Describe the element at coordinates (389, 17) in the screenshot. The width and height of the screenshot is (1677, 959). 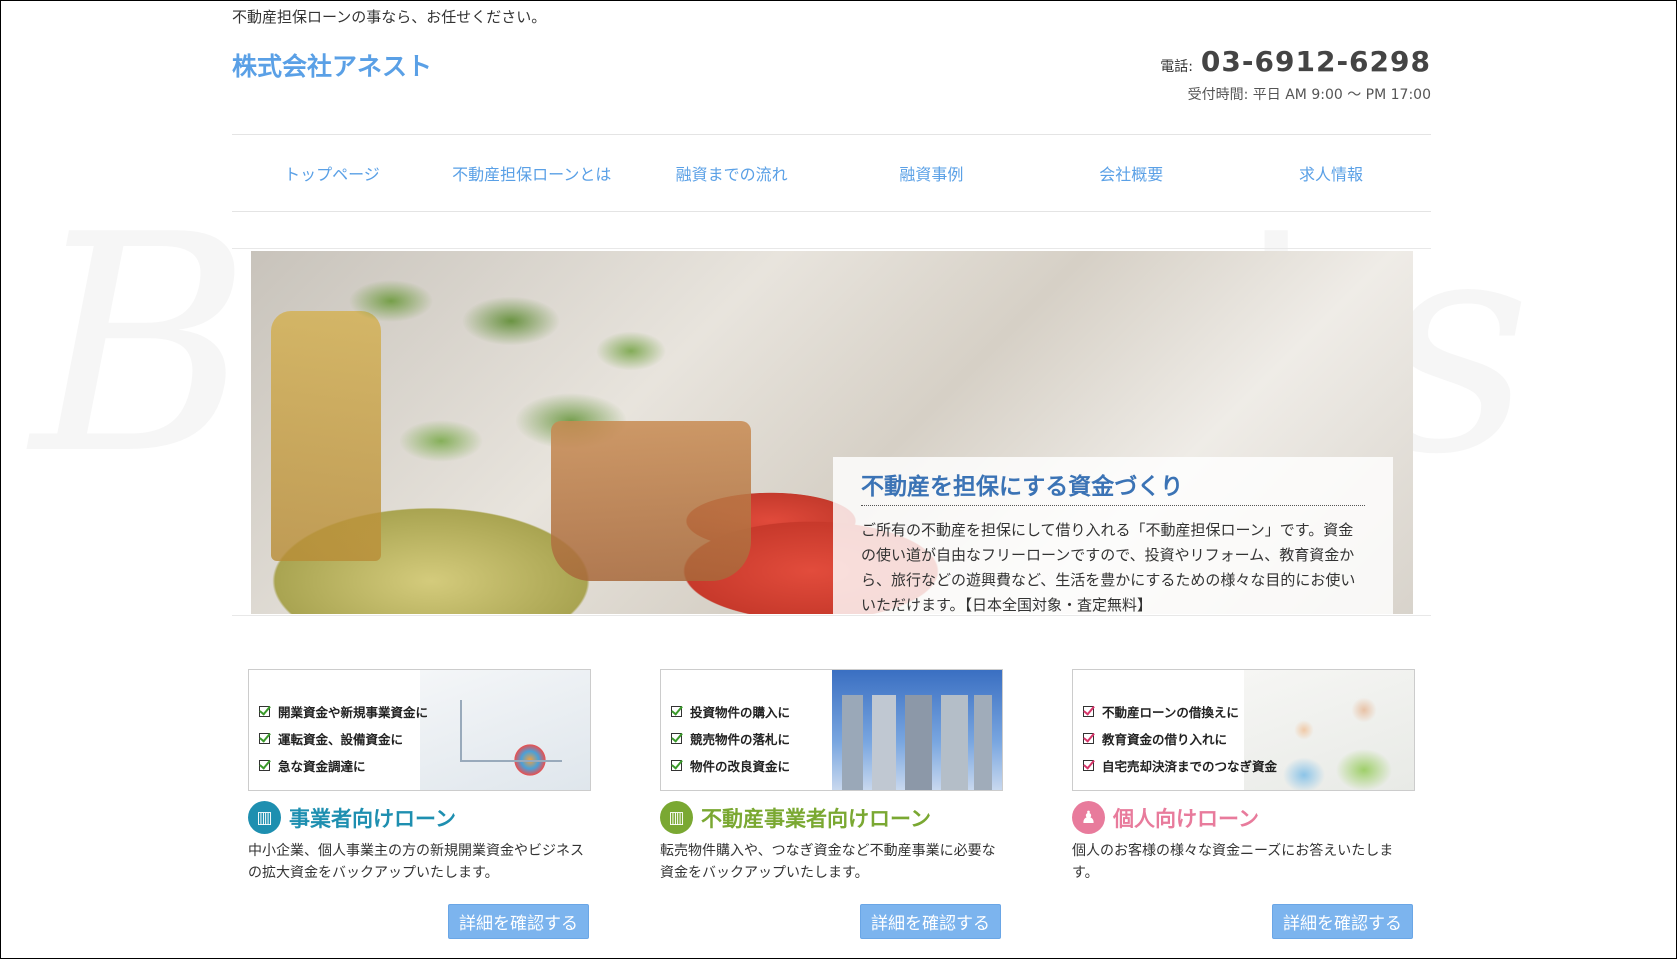
I see `header-tagline: 不動産担保ローンの事なら、お任せください。` at that location.